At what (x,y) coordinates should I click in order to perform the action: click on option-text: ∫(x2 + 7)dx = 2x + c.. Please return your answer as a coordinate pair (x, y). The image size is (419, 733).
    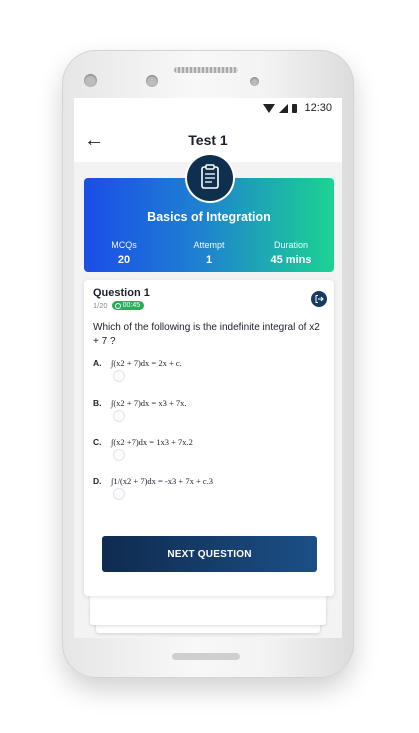
    Looking at the image, I should click on (146, 363).